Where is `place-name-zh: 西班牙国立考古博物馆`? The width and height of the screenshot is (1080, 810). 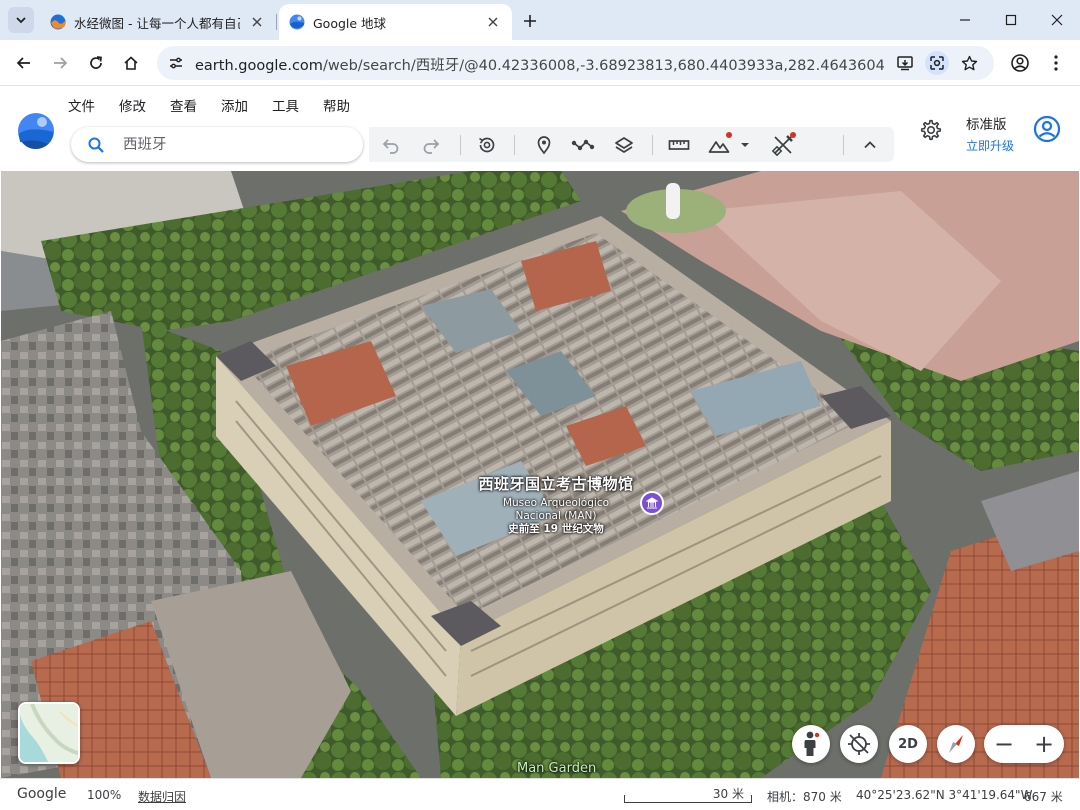 place-name-zh: 西班牙国立考古博物馆 is located at coordinates (556, 484).